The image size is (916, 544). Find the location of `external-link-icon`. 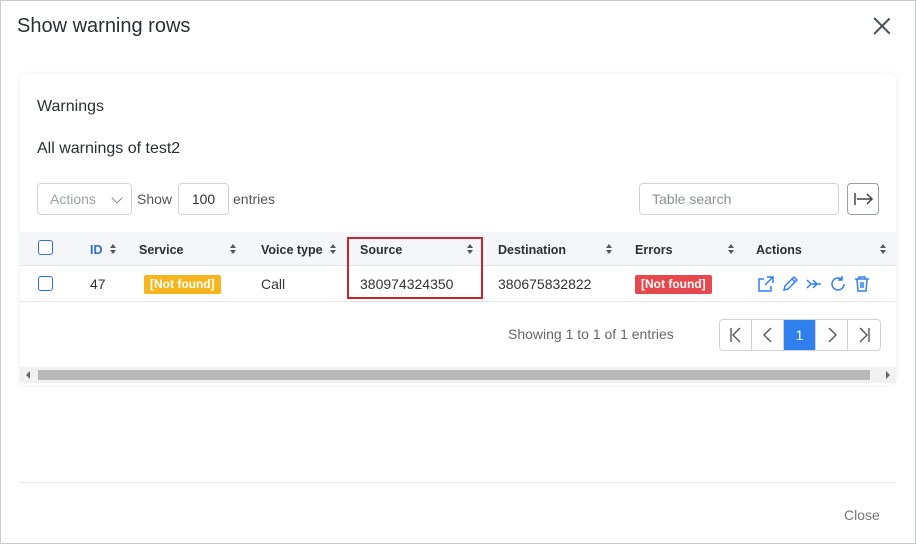

external-link-icon is located at coordinates (766, 284).